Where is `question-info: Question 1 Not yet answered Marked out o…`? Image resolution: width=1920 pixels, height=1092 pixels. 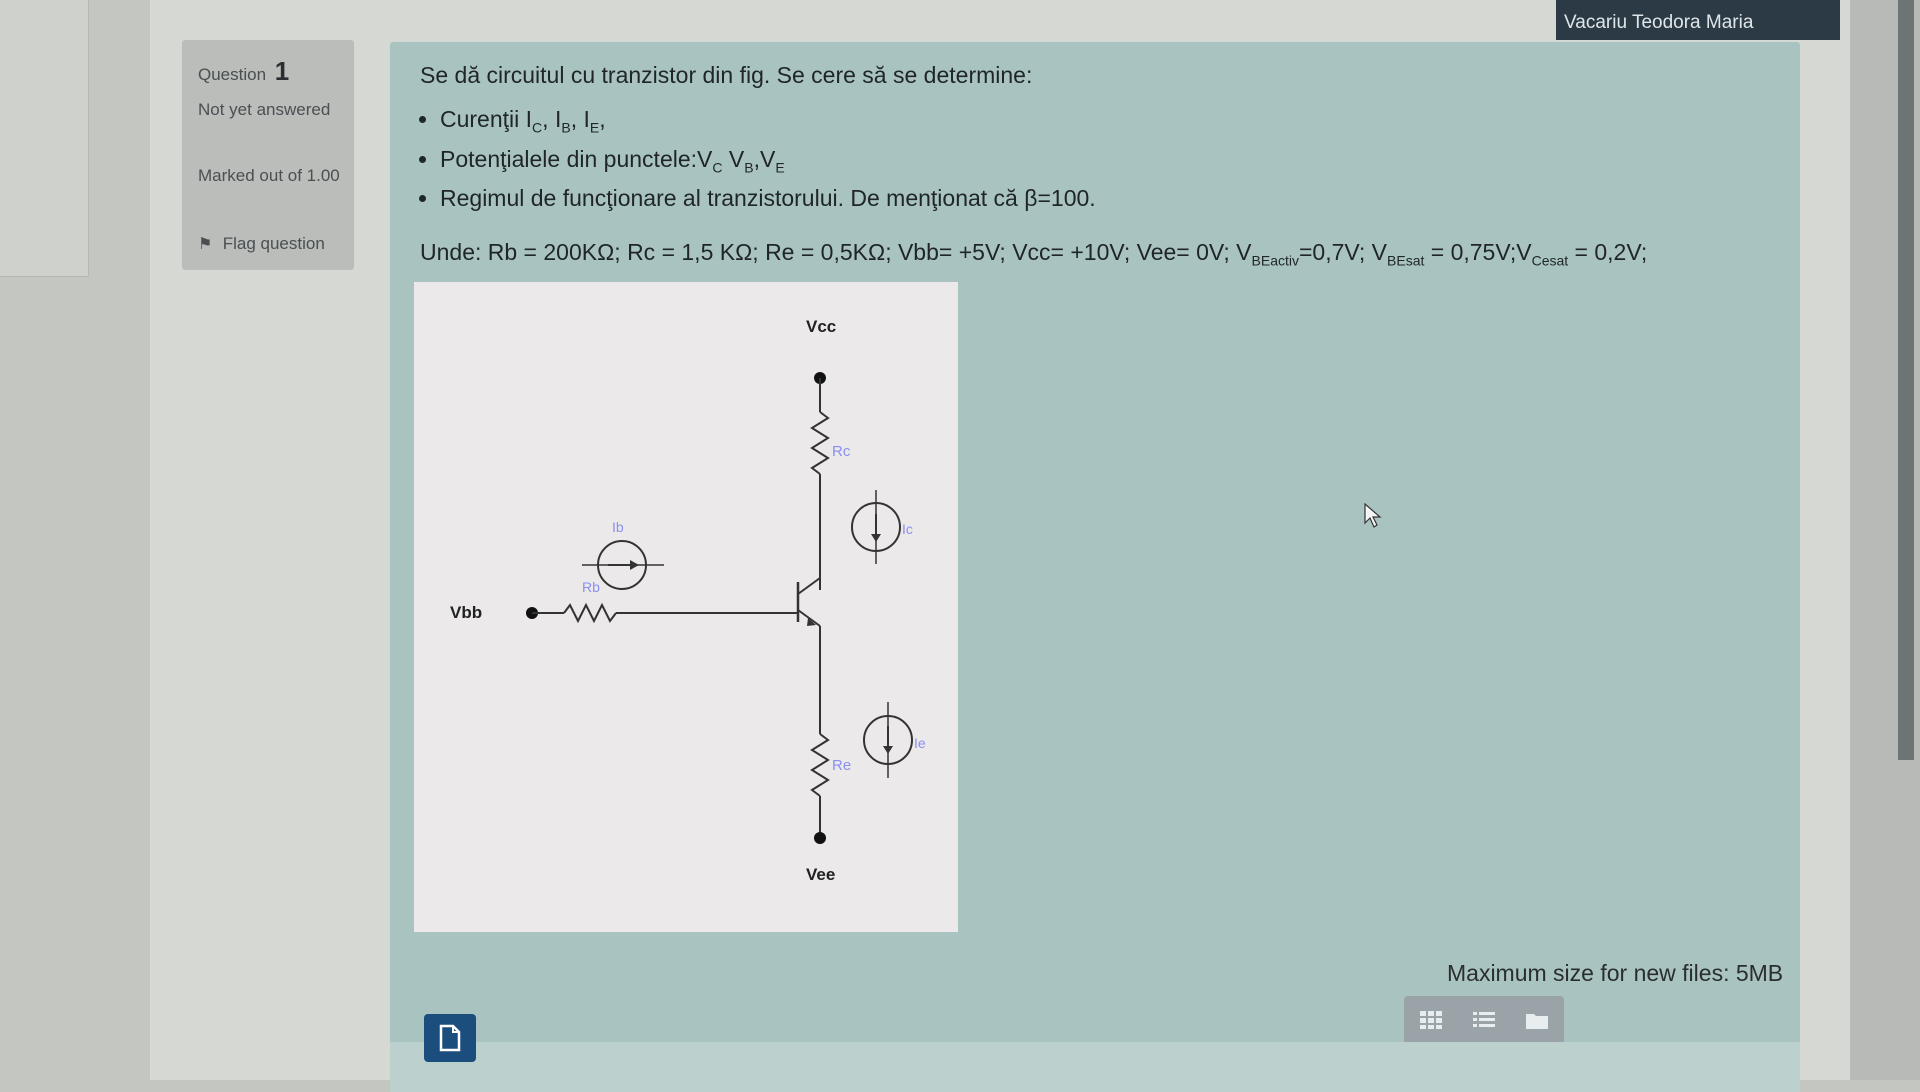
question-info: Question 1 Not yet answered Marked out o… is located at coordinates (268, 155).